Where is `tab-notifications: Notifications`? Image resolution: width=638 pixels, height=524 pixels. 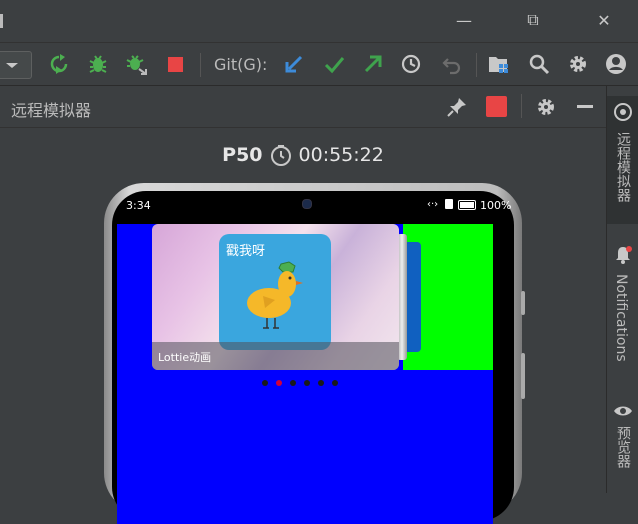 tab-notifications: Notifications is located at coordinates (622, 311).